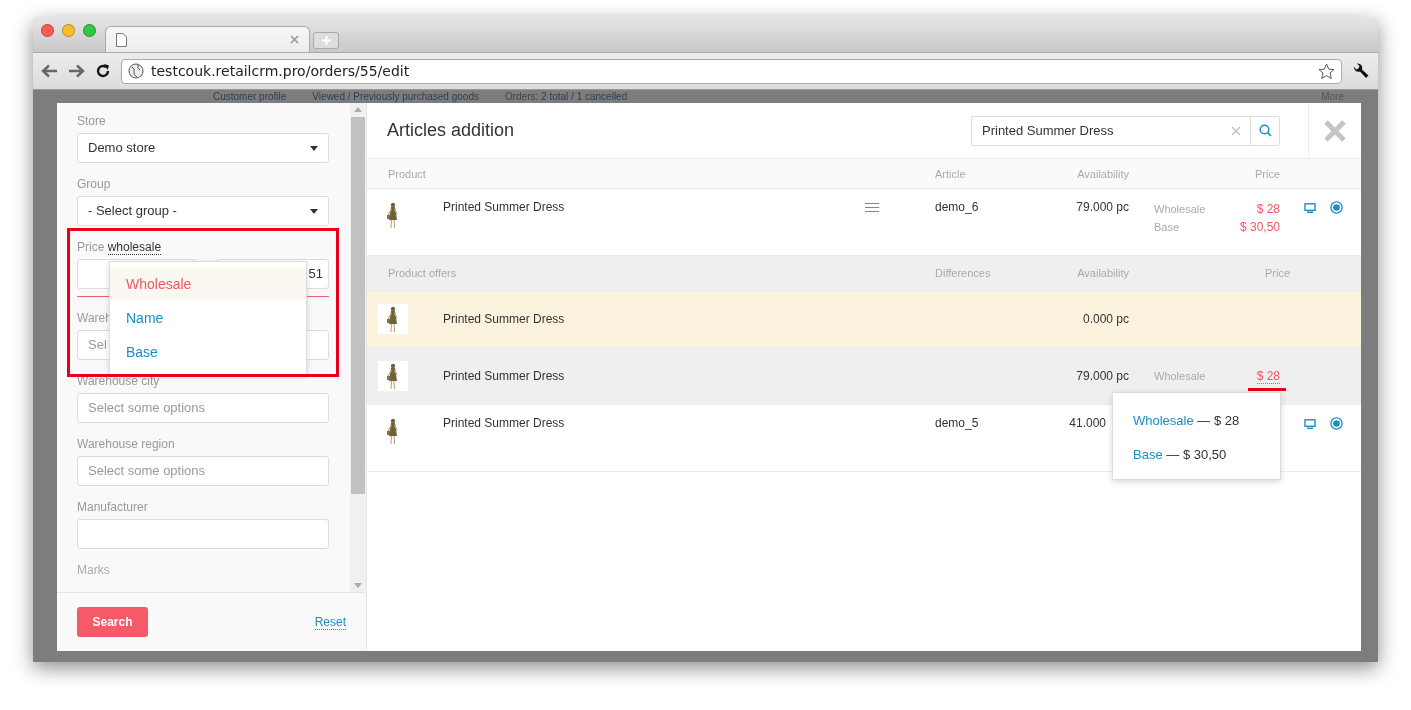 Image resolution: width=1411 pixels, height=710 pixels. I want to click on input-field, so click(203, 534).